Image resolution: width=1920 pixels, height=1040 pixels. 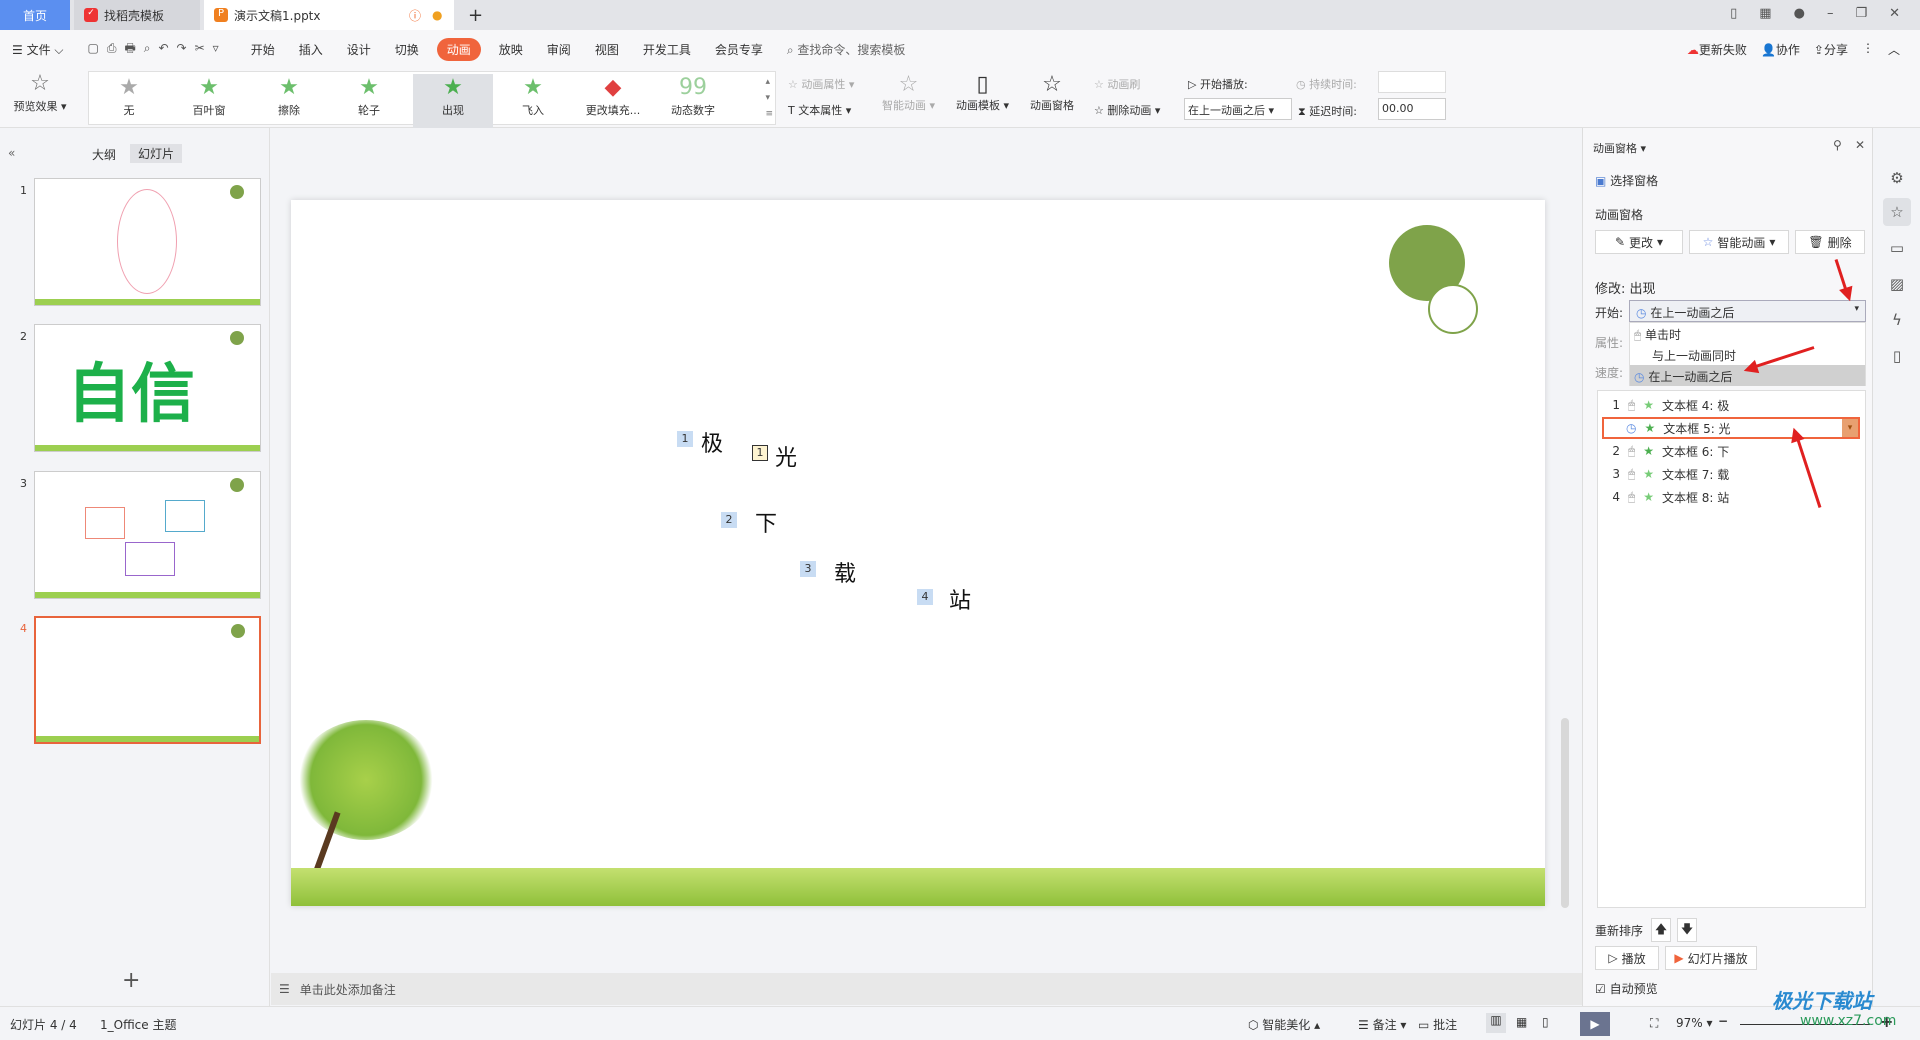 I want to click on notes-button: ☰ 备注 ▾, so click(x=1382, y=1024).